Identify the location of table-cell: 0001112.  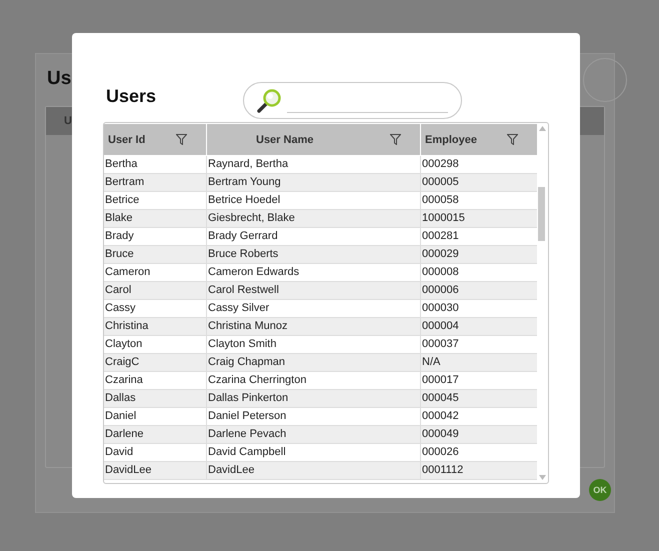
(479, 470).